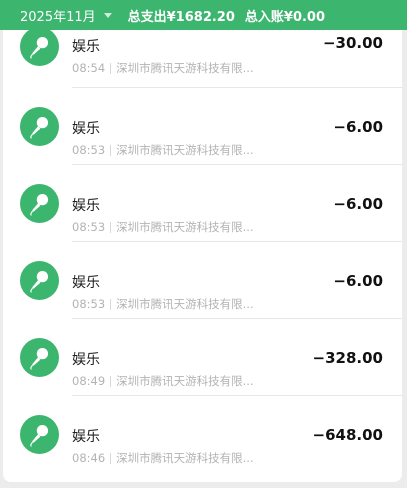  I want to click on total-expense: 总支出¥1682.20, so click(181, 17).